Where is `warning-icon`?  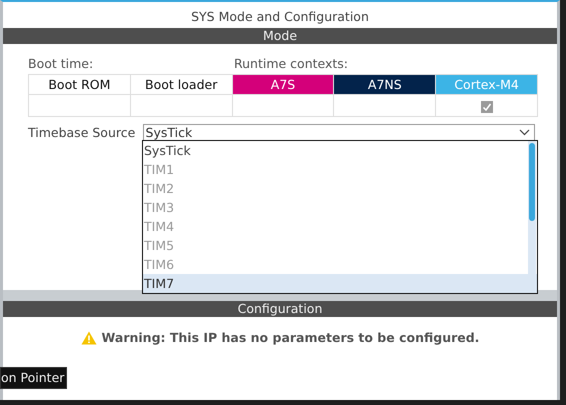
warning-icon is located at coordinates (88, 337).